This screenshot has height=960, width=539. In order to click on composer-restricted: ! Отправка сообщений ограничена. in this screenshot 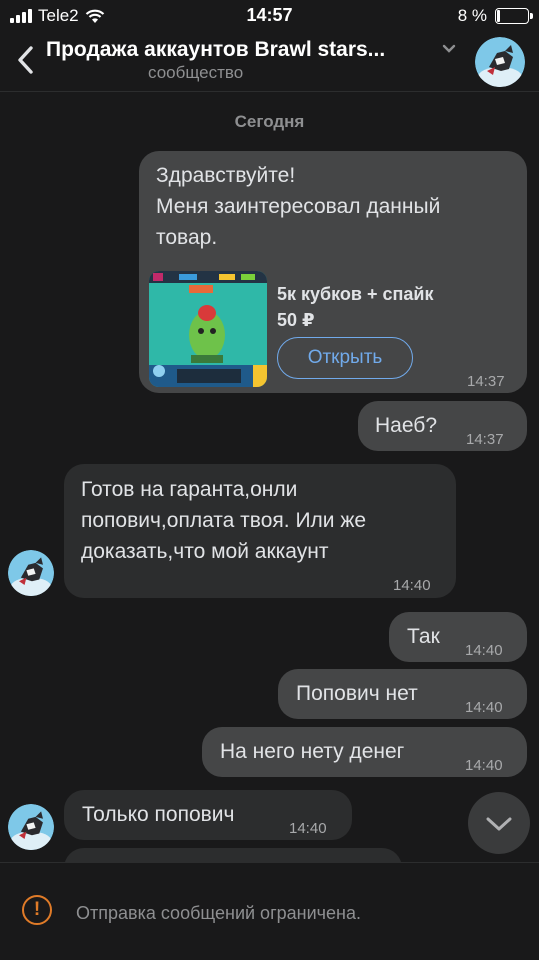, I will do `click(269, 911)`.